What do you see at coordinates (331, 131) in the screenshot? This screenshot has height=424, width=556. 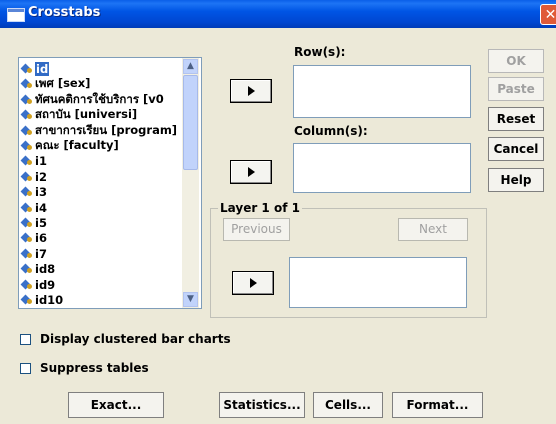 I see `columns-label: Column(s):` at bounding box center [331, 131].